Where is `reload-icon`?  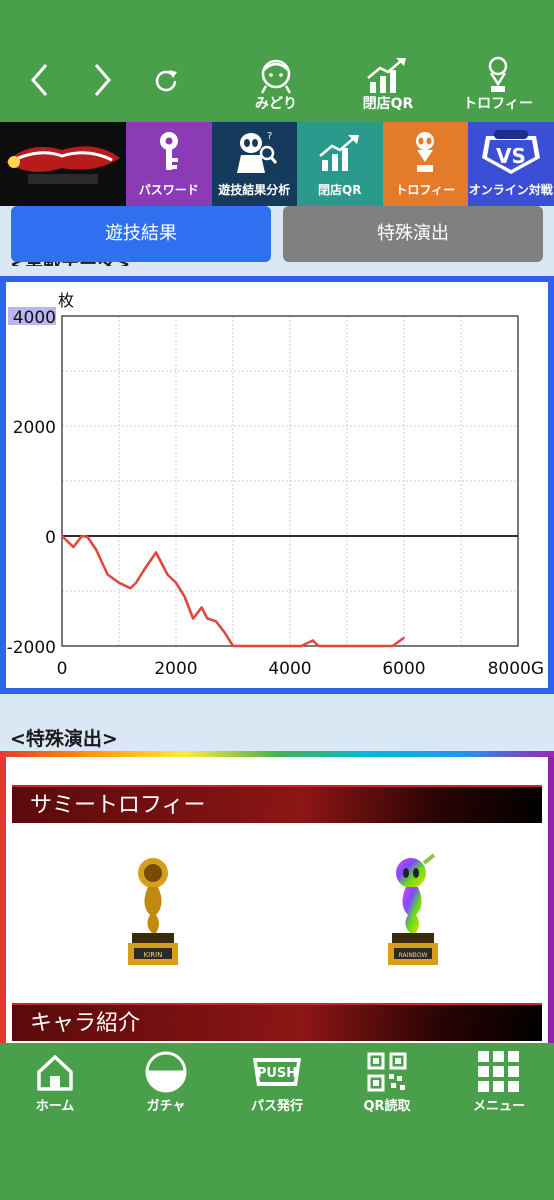 reload-icon is located at coordinates (166, 81).